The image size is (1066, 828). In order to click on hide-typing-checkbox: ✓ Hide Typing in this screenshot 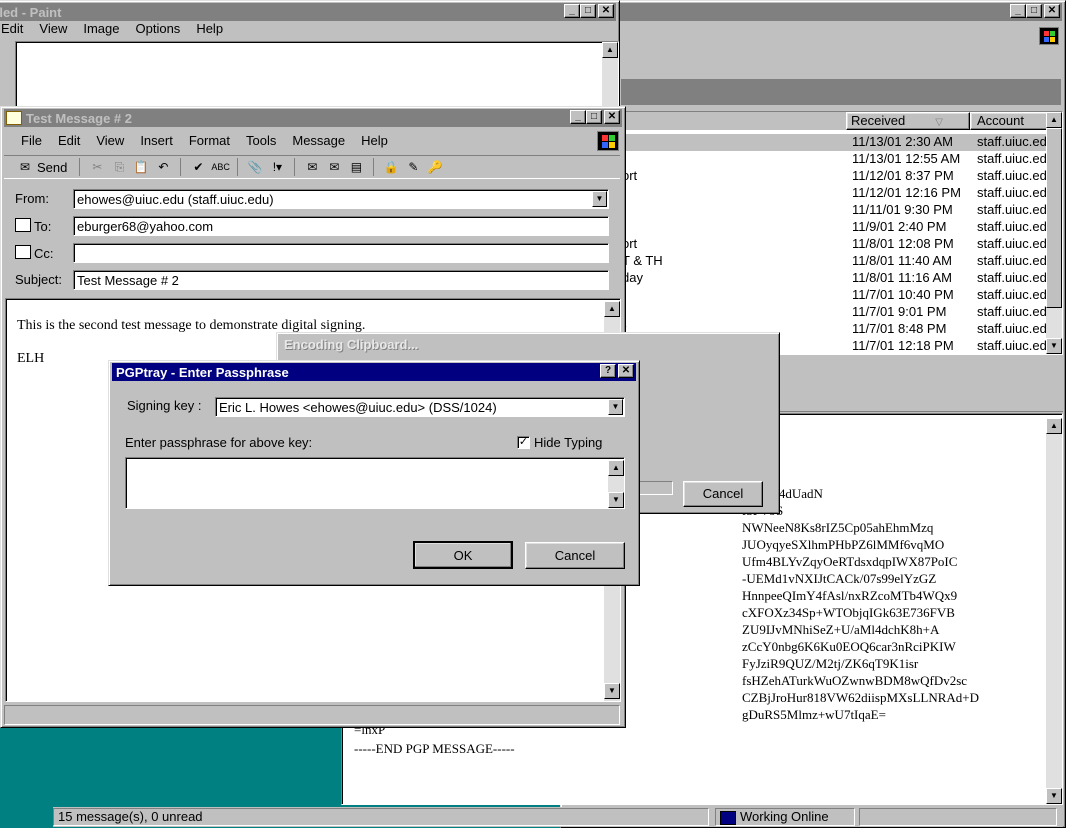, I will do `click(559, 442)`.